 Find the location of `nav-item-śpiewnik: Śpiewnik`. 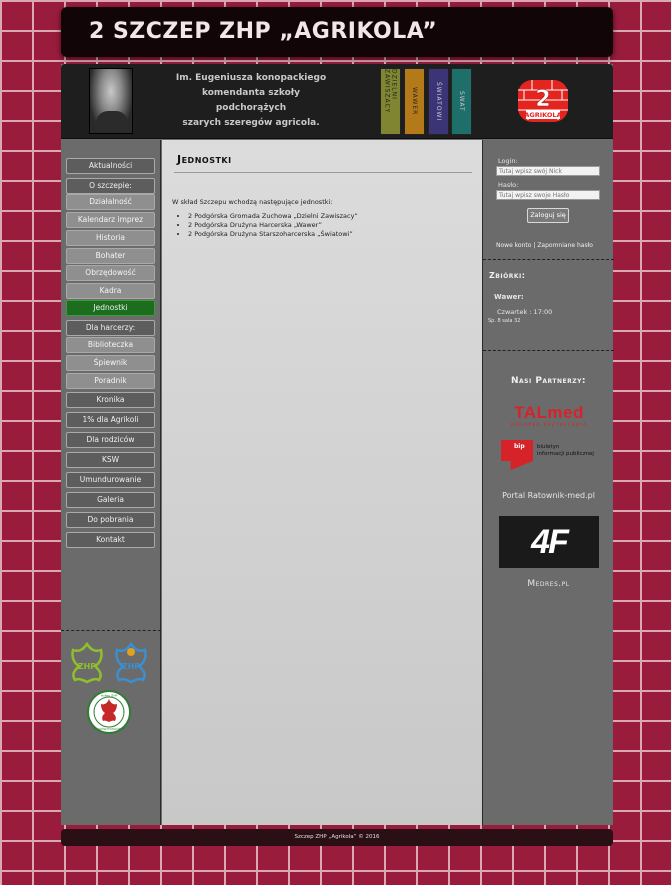

nav-item-śpiewnik: Śpiewnik is located at coordinates (110, 363).